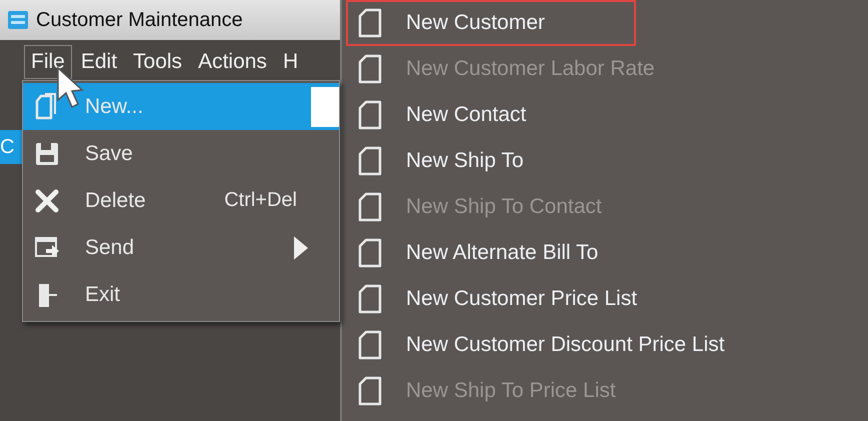 This screenshot has width=868, height=421. Describe the element at coordinates (325, 107) in the screenshot. I see `selection-marker` at that location.